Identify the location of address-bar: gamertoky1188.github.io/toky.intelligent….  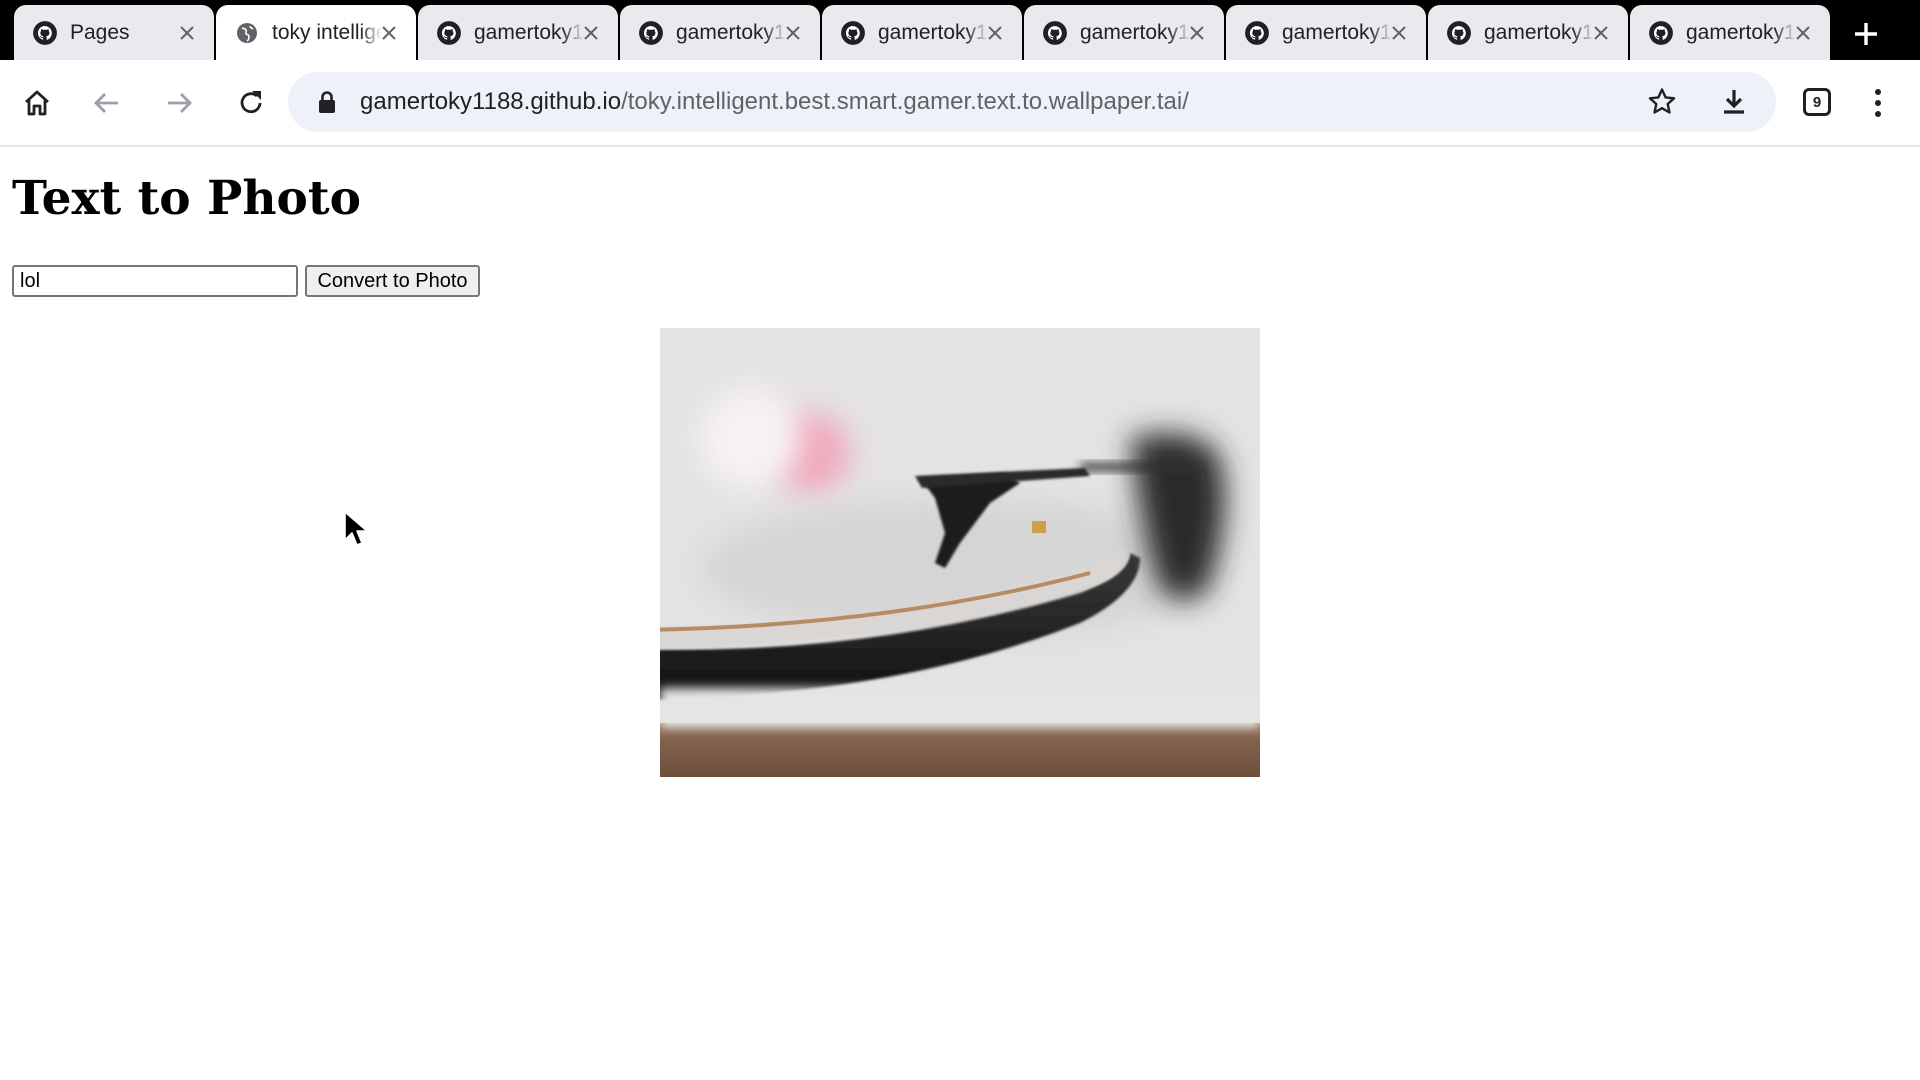
(1032, 102).